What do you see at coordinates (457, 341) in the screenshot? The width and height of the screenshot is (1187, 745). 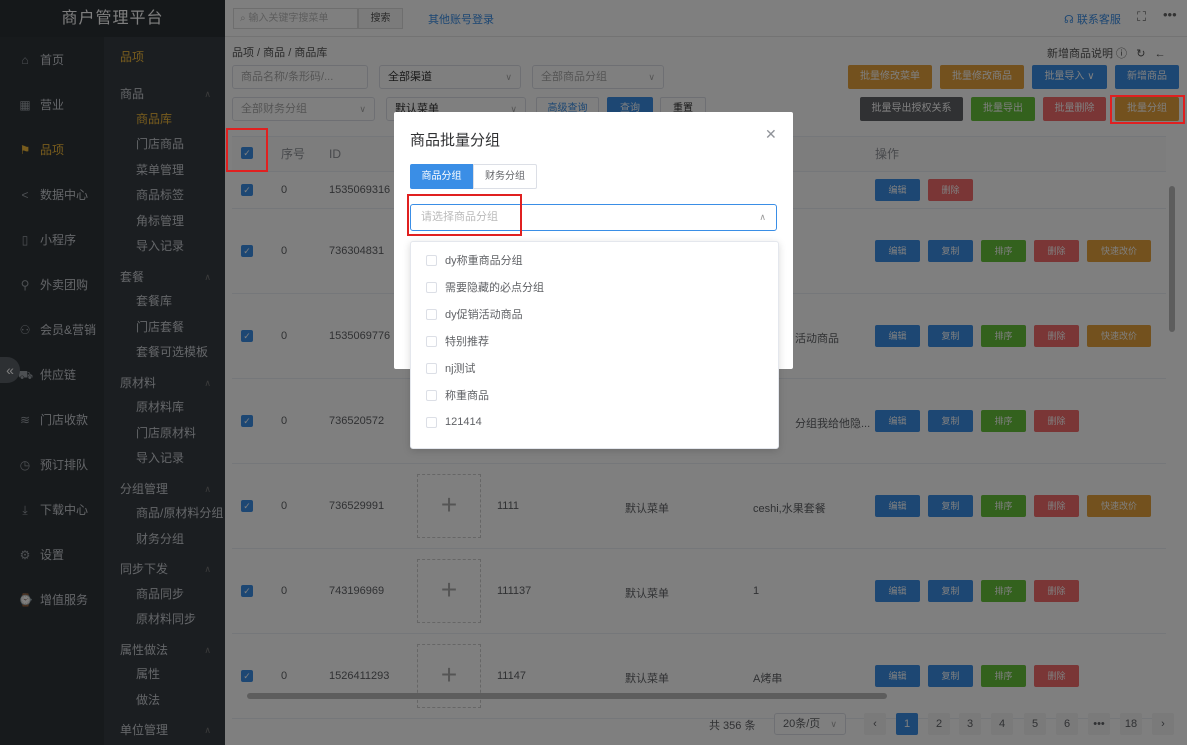 I see `group-option: 特别推荐` at bounding box center [457, 341].